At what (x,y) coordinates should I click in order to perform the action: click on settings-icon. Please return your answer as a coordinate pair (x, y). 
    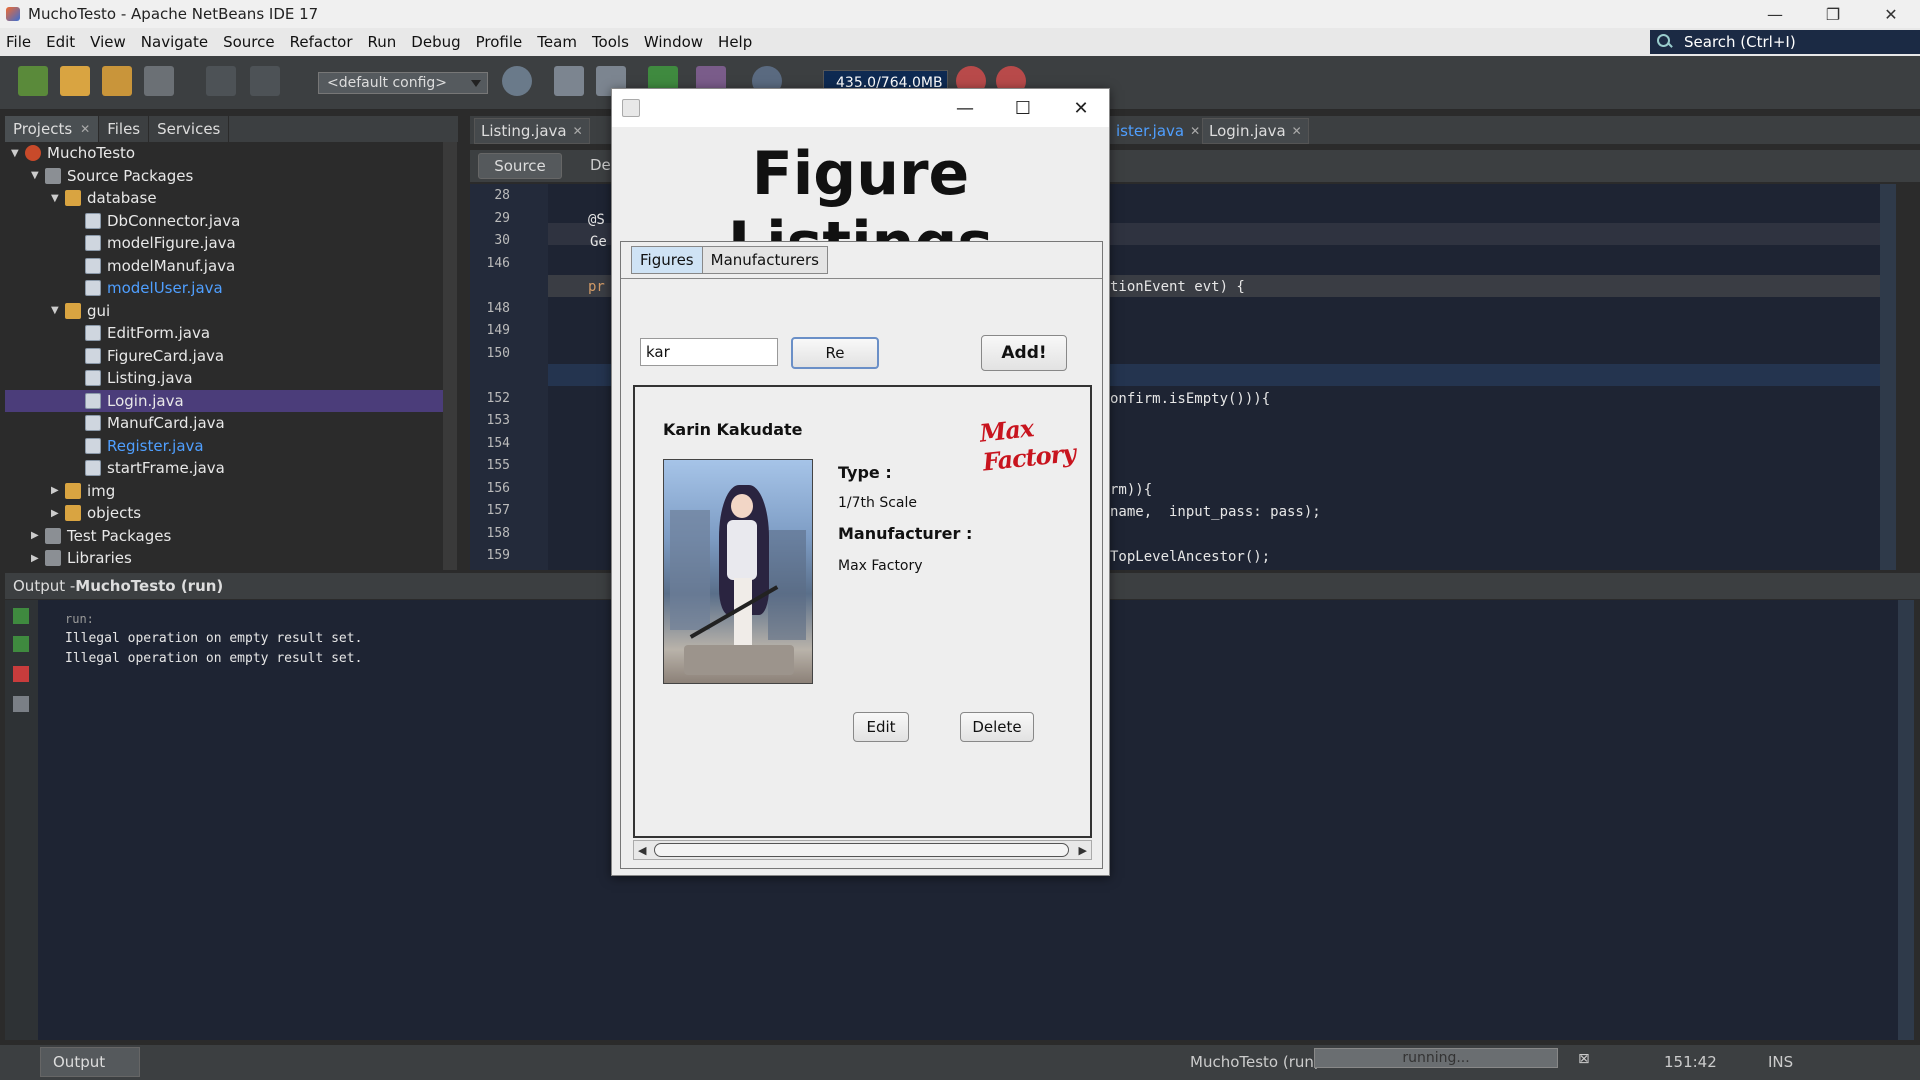
    Looking at the image, I should click on (21, 704).